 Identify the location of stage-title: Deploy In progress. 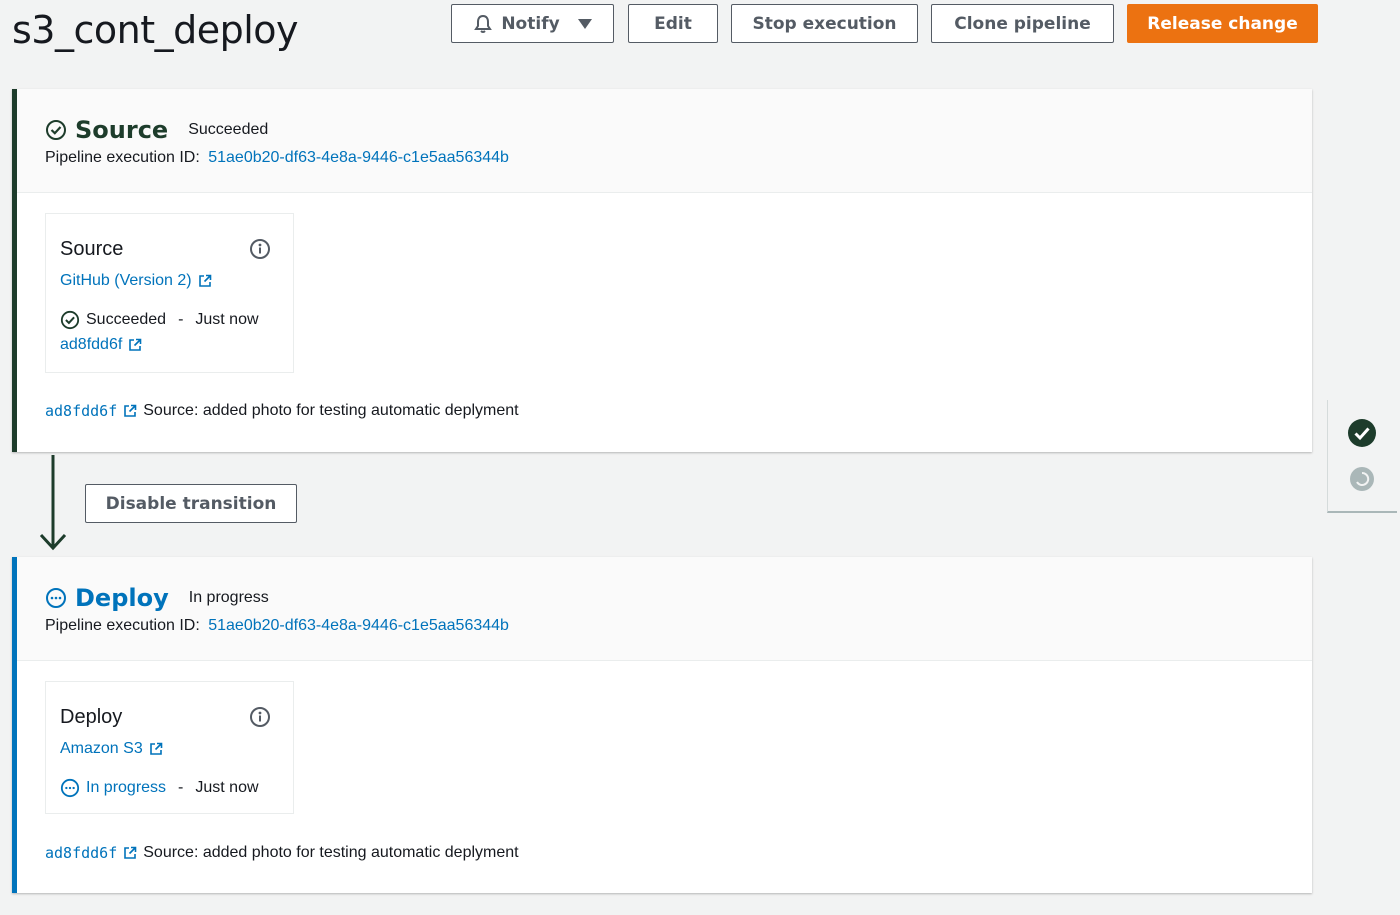
(157, 598).